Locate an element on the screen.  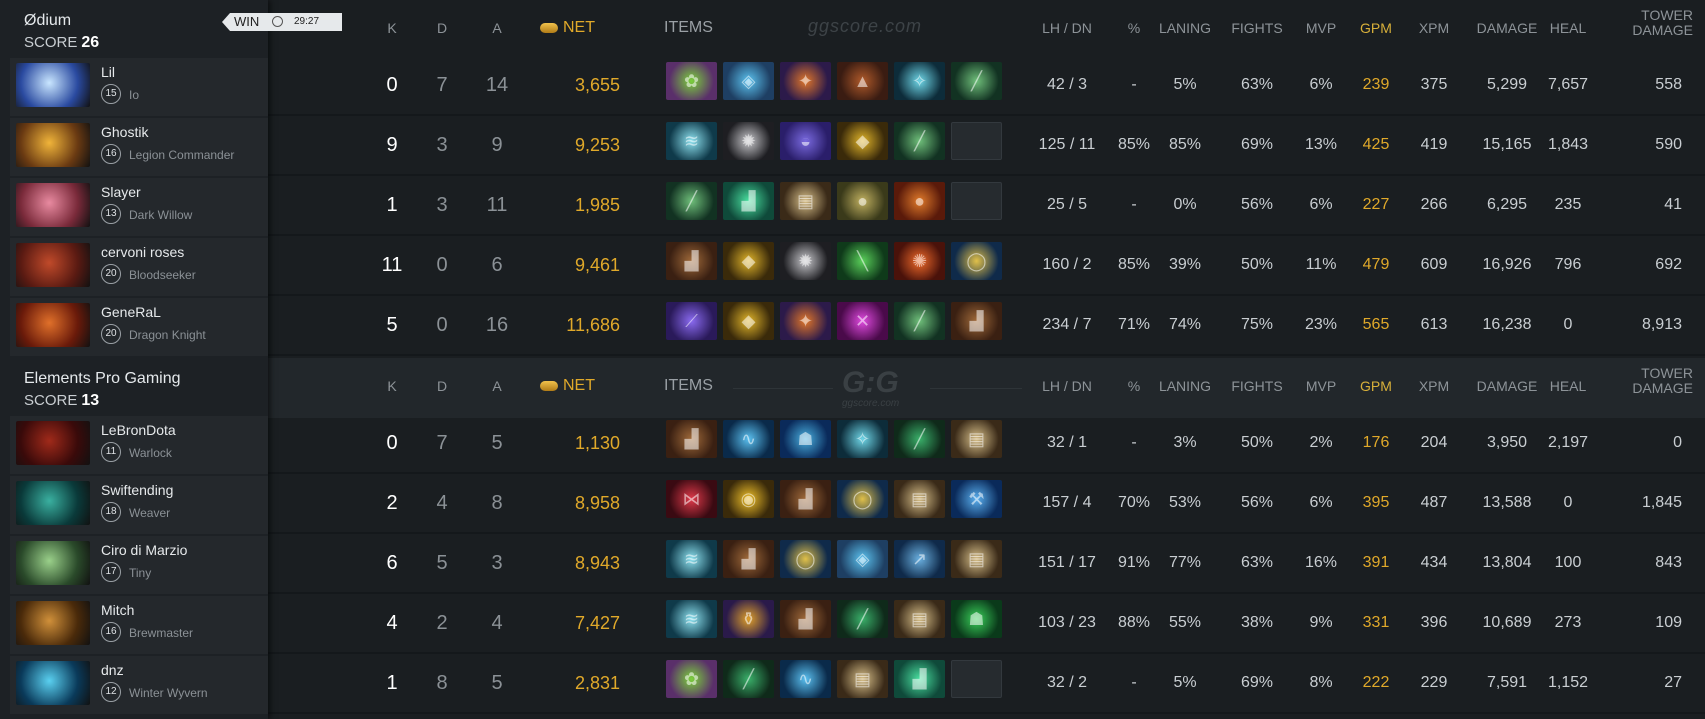
player-card: Mitch 16 Brewmaster is located at coordinates (139, 625).